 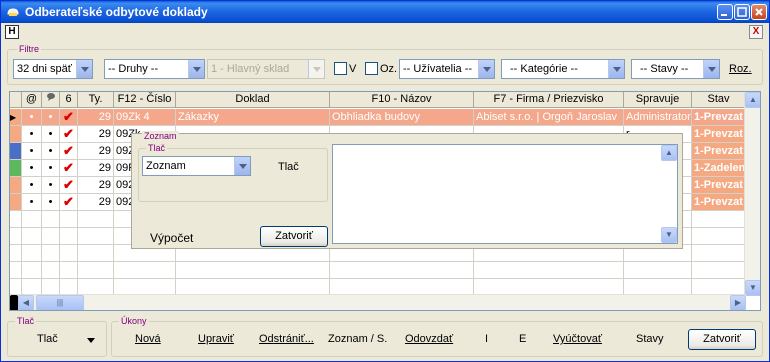 What do you see at coordinates (740, 69) in the screenshot?
I see `roz-link: Roz.` at bounding box center [740, 69].